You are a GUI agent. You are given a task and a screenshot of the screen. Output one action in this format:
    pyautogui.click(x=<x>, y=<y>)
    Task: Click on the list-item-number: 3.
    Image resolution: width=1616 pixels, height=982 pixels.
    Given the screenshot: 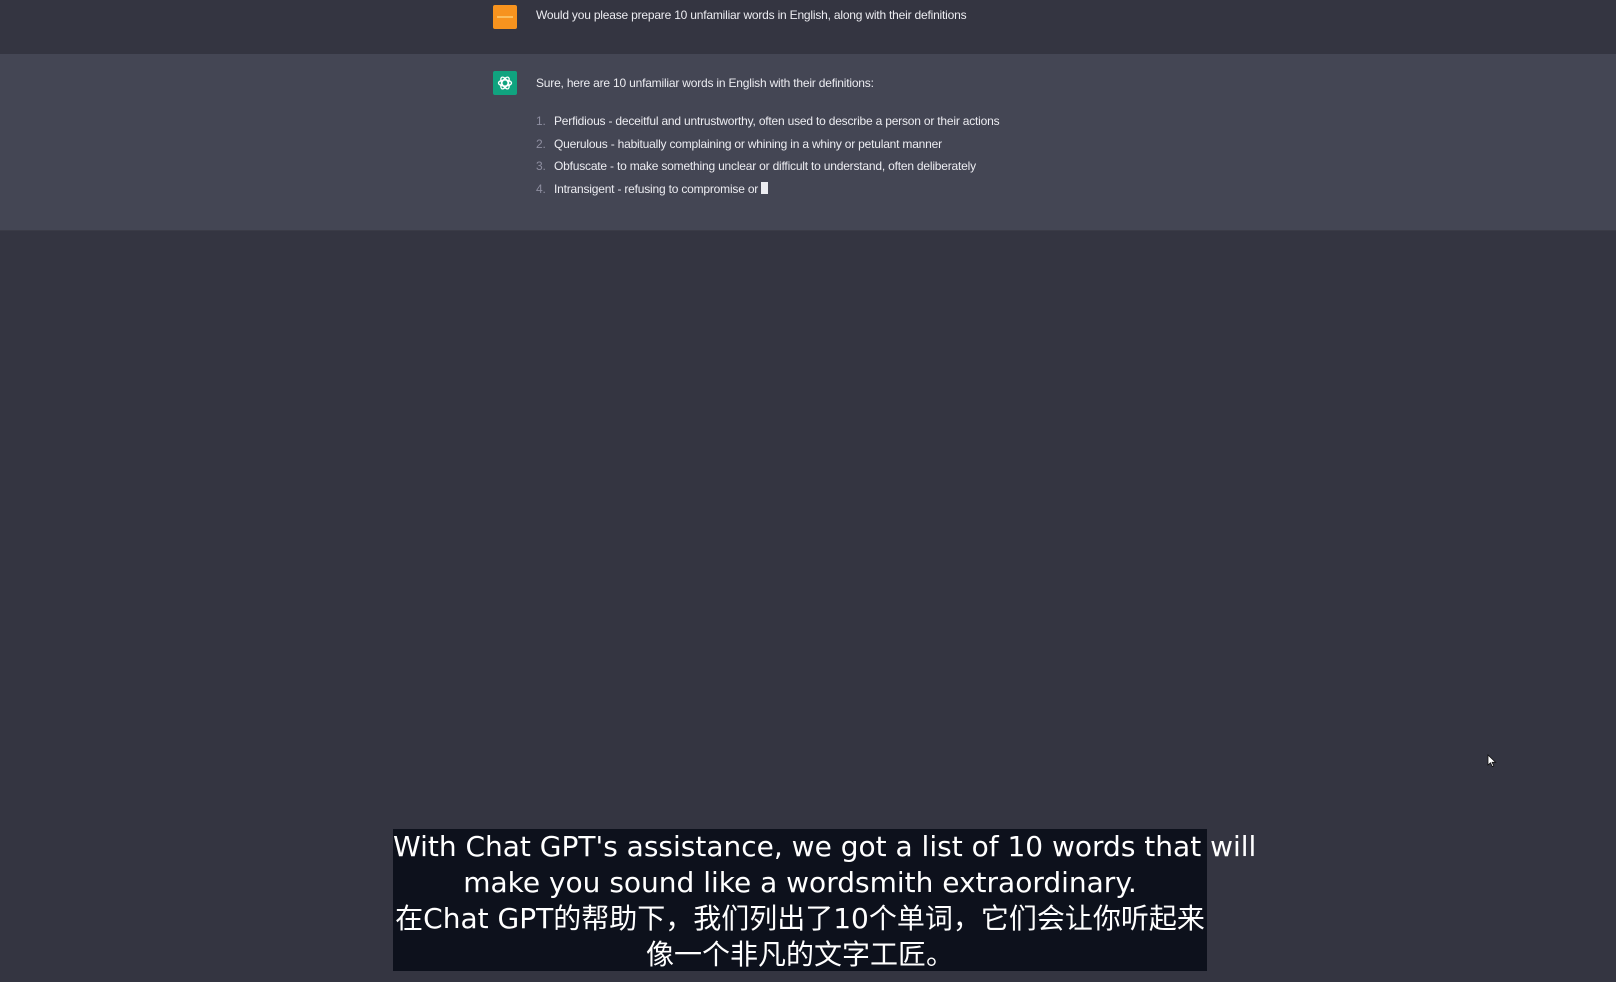 What is the action you would take?
    pyautogui.click(x=541, y=166)
    